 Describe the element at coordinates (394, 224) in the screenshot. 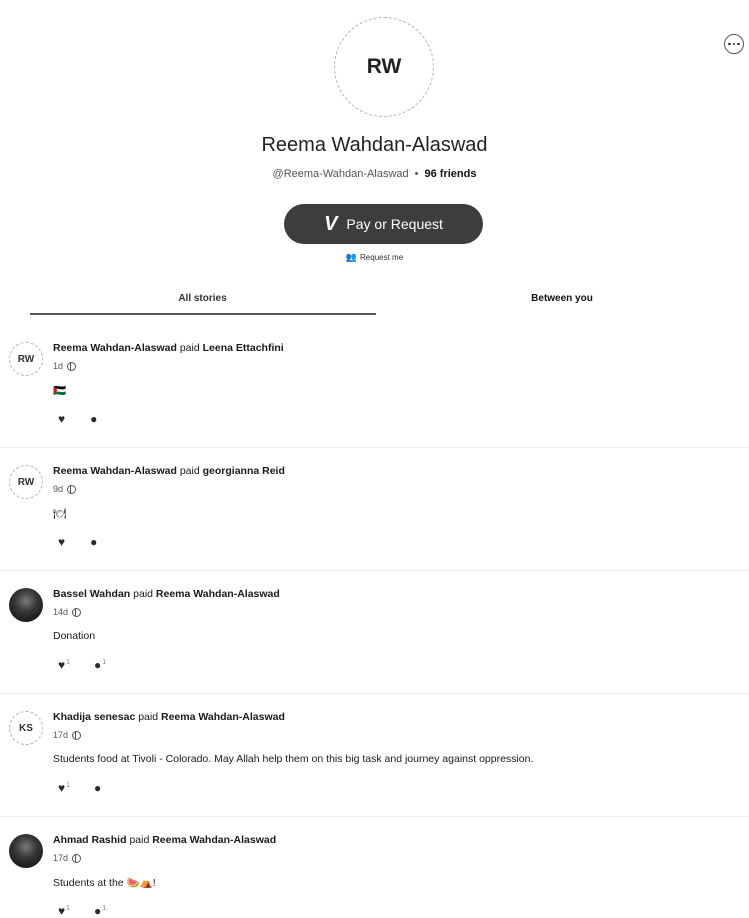

I see `pay-button-label: Pay or Request` at that location.